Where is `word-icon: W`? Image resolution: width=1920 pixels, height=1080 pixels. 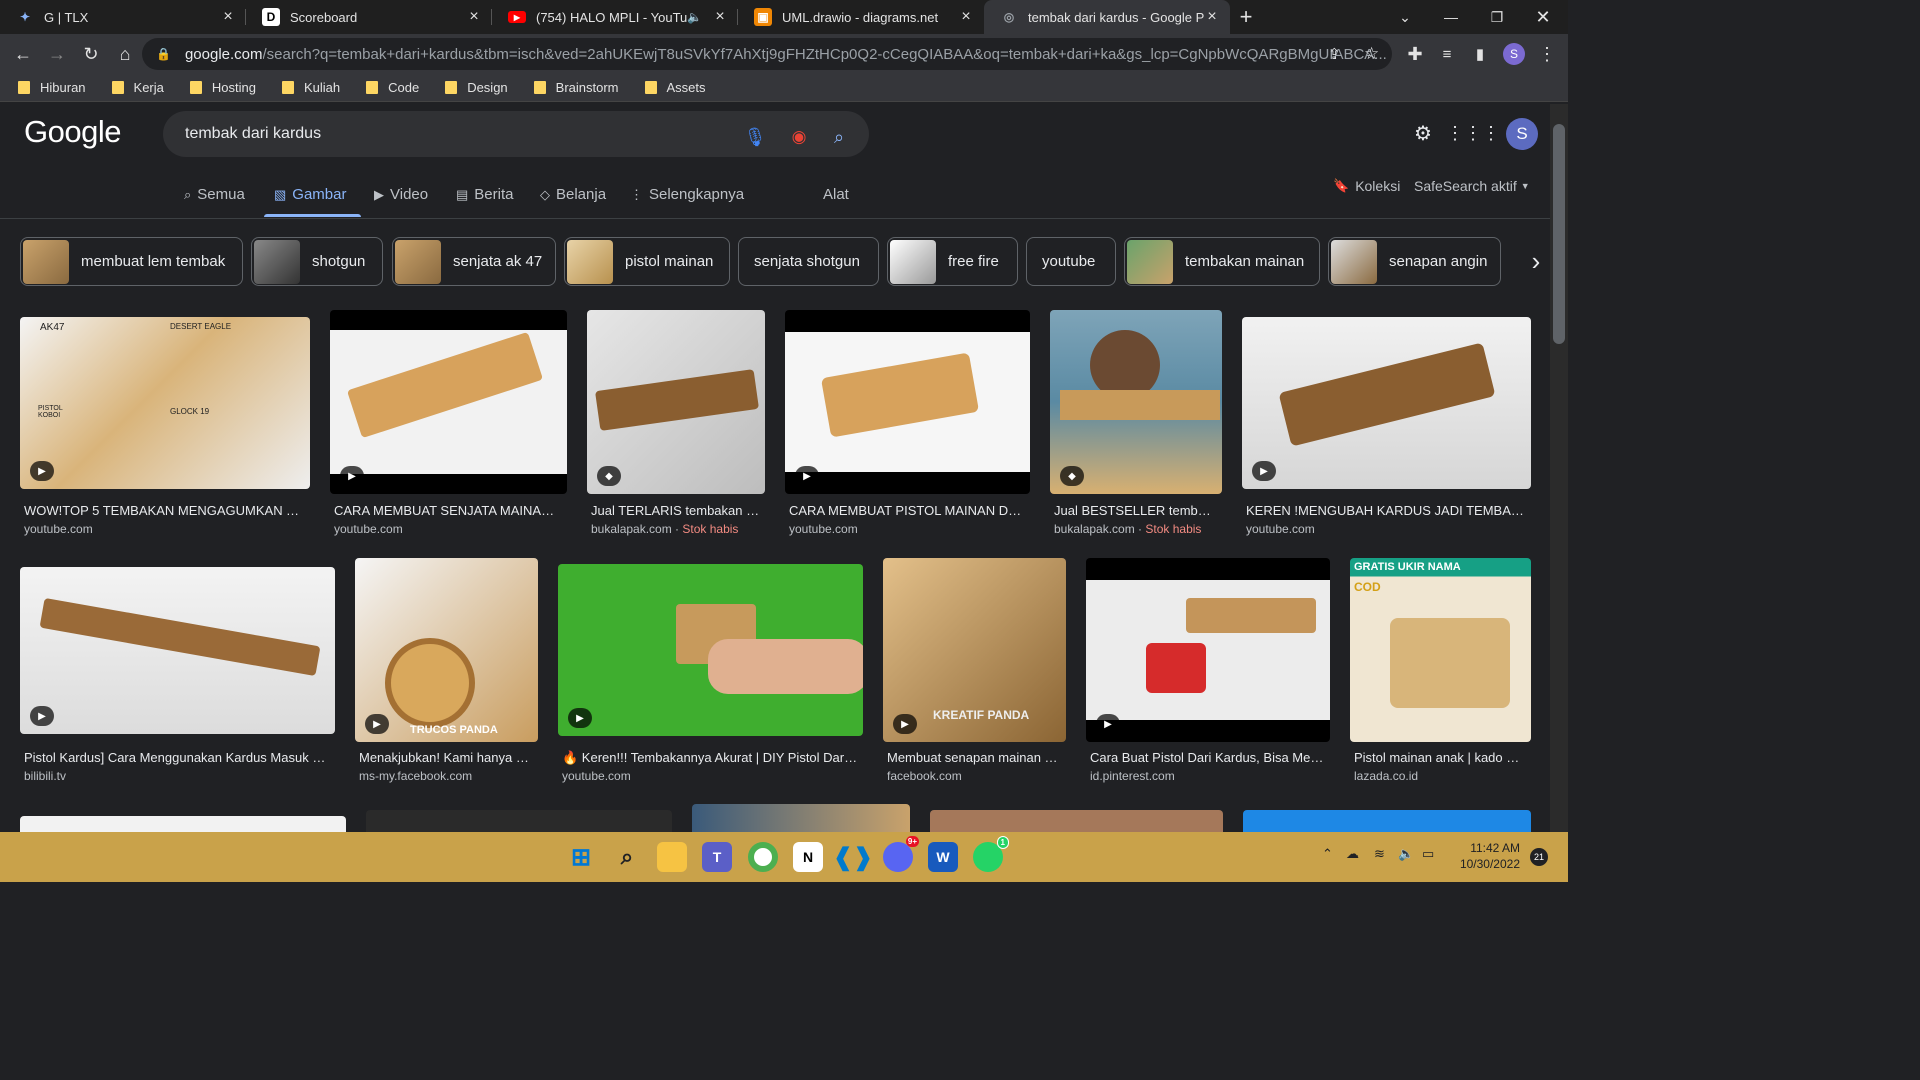
word-icon: W is located at coordinates (943, 857).